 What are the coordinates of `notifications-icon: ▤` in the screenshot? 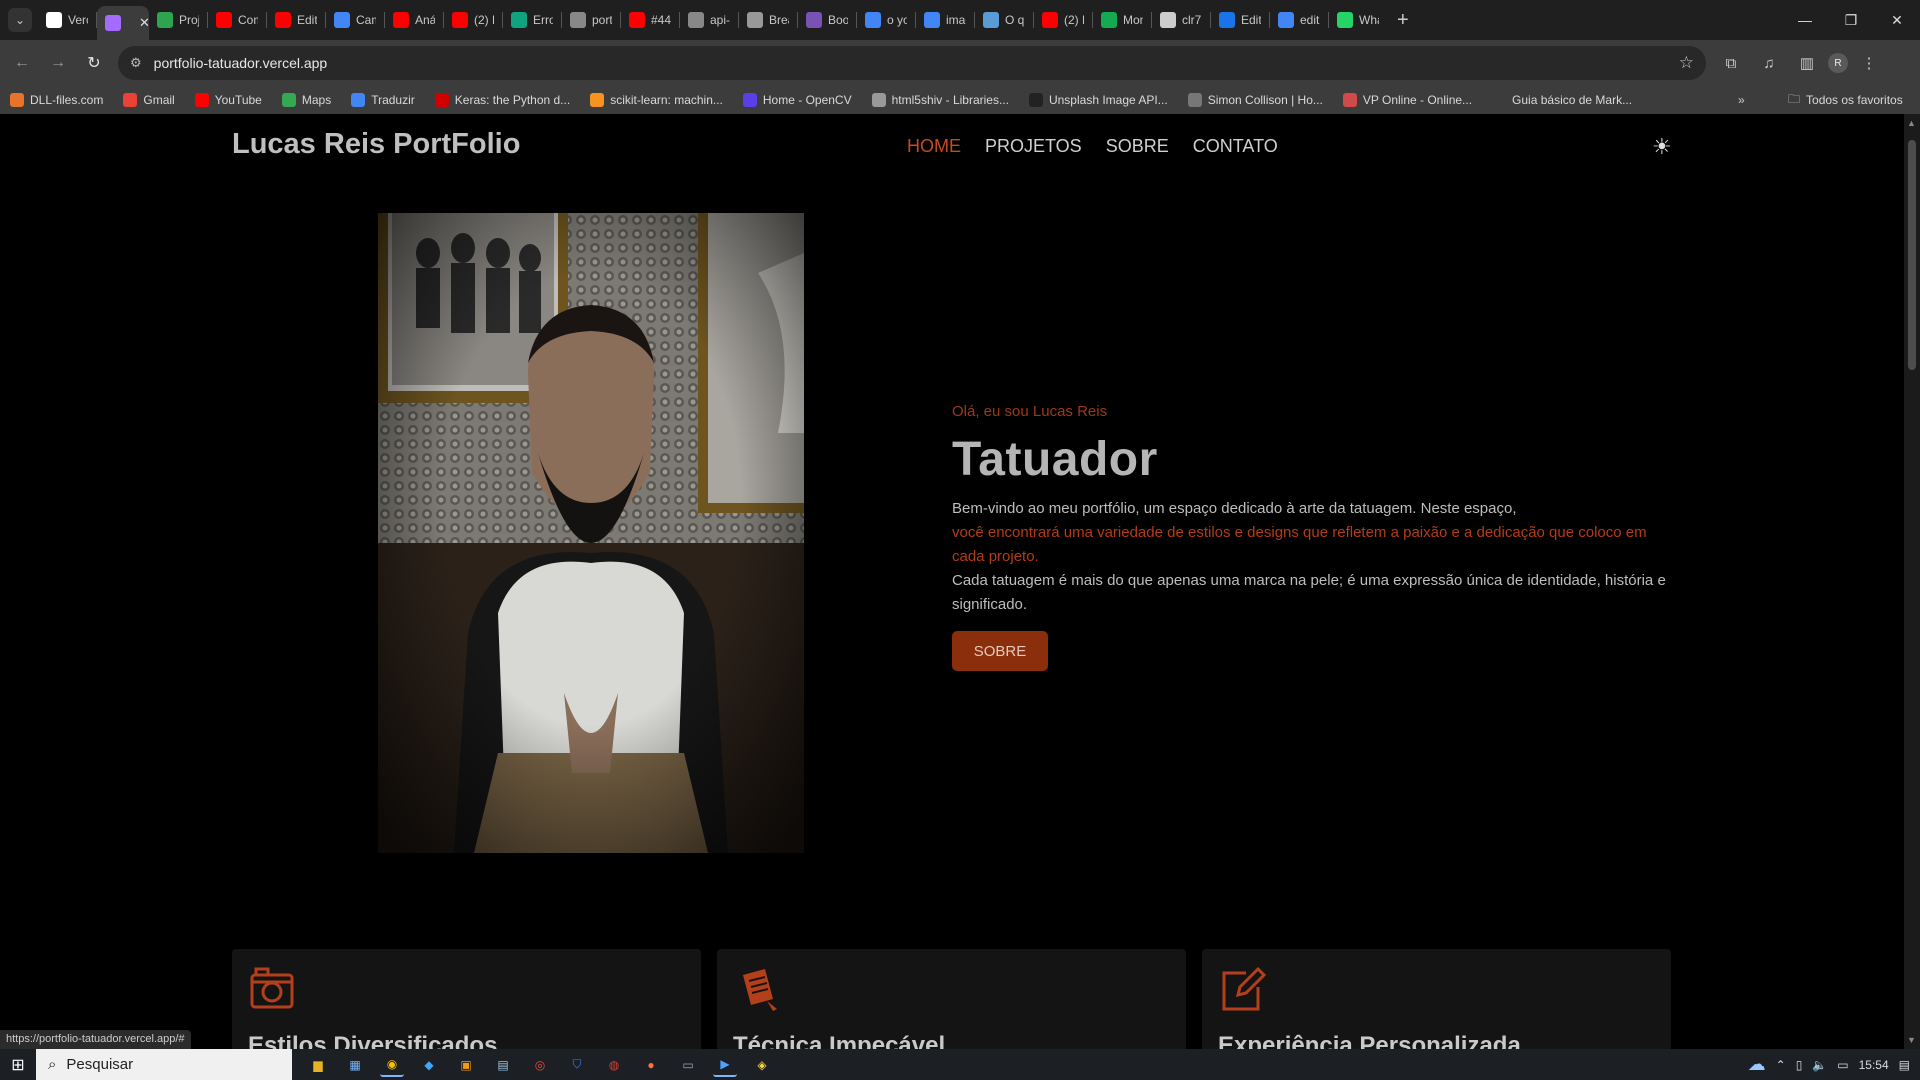 It's located at (1904, 1065).